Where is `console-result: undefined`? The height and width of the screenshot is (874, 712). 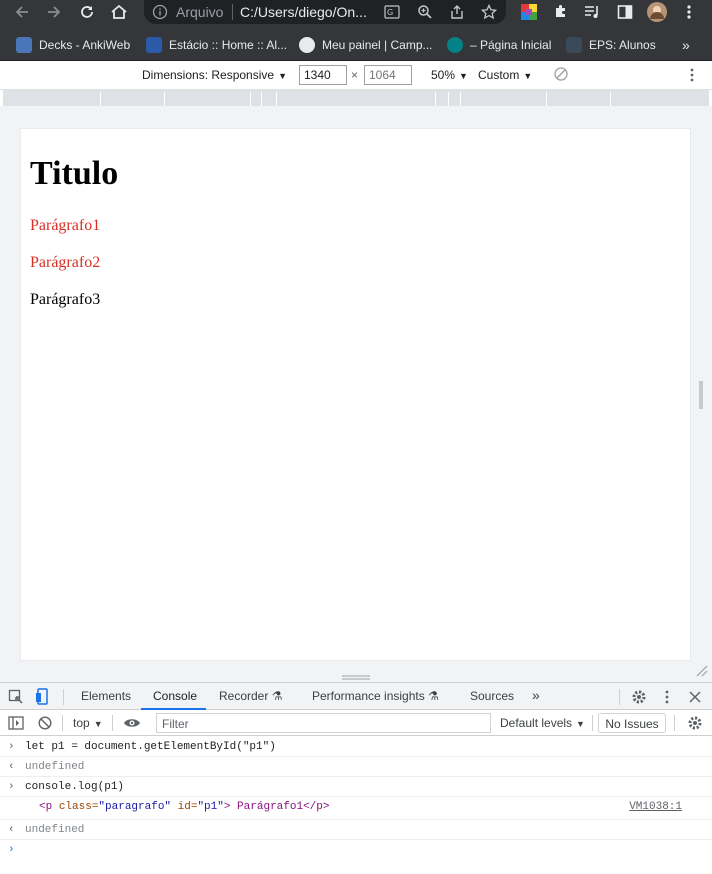 console-result: undefined is located at coordinates (55, 830).